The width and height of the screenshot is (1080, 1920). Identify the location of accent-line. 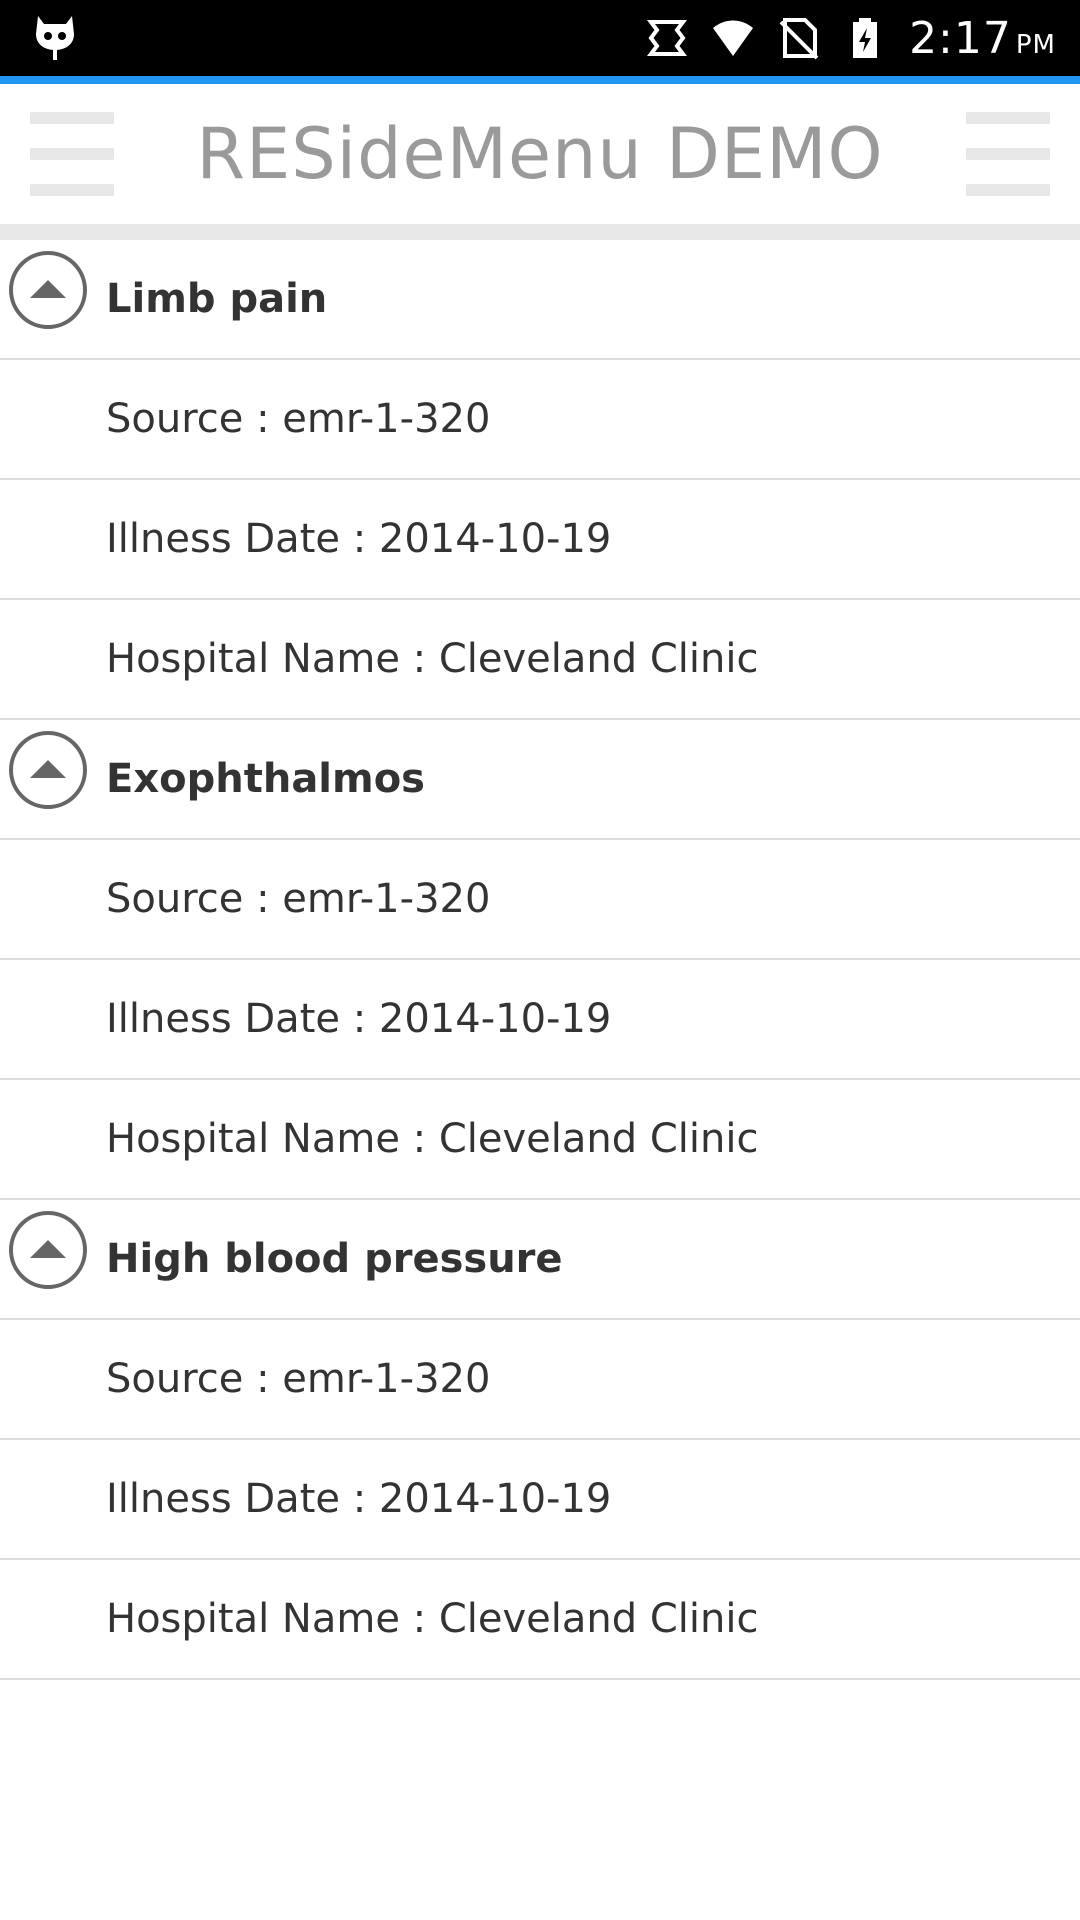
(540, 80).